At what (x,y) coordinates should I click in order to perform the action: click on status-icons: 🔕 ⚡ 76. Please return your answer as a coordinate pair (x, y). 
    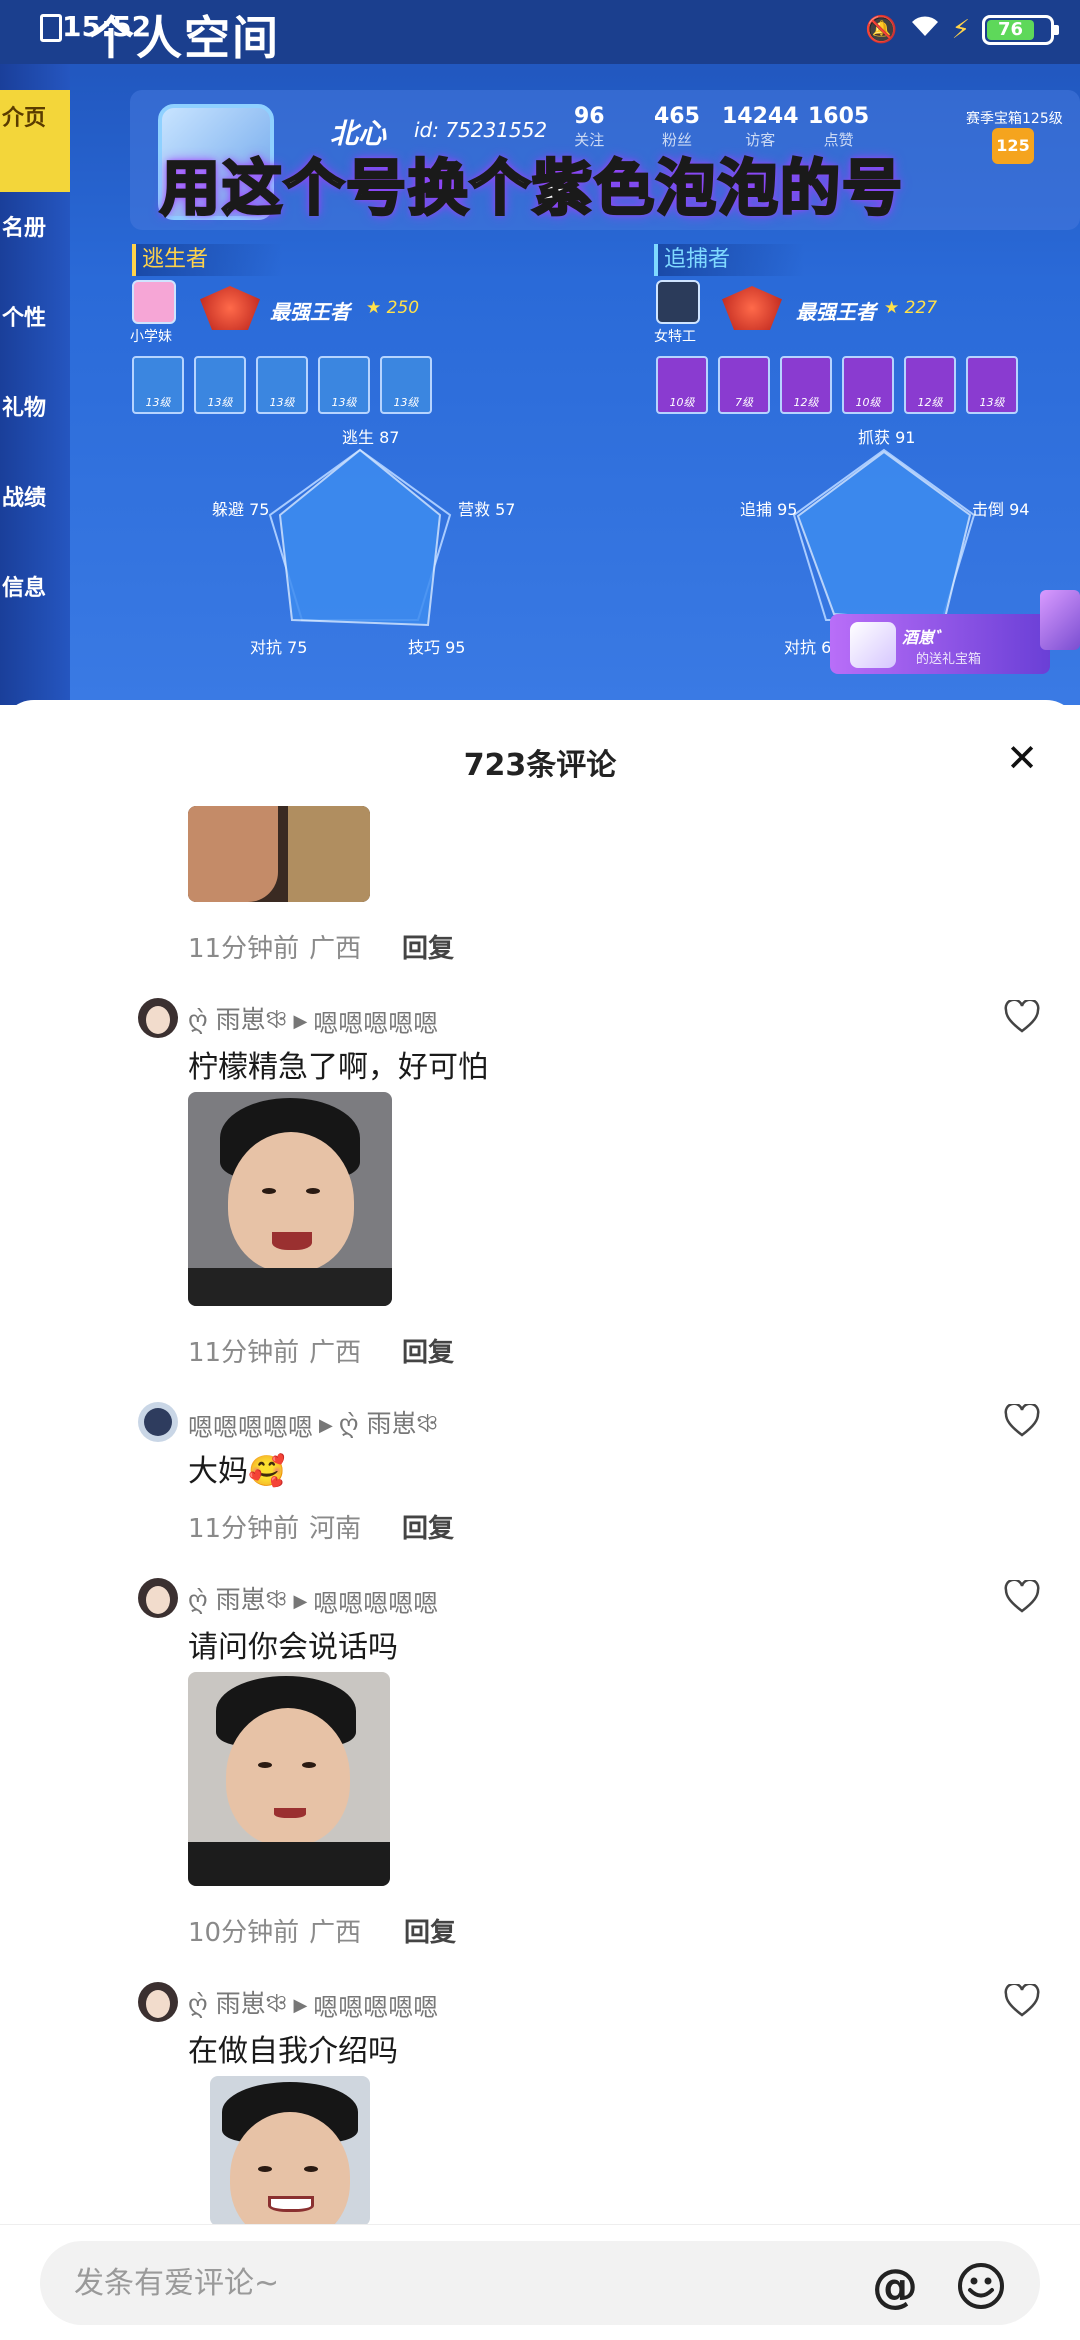
    Looking at the image, I should click on (962, 29).